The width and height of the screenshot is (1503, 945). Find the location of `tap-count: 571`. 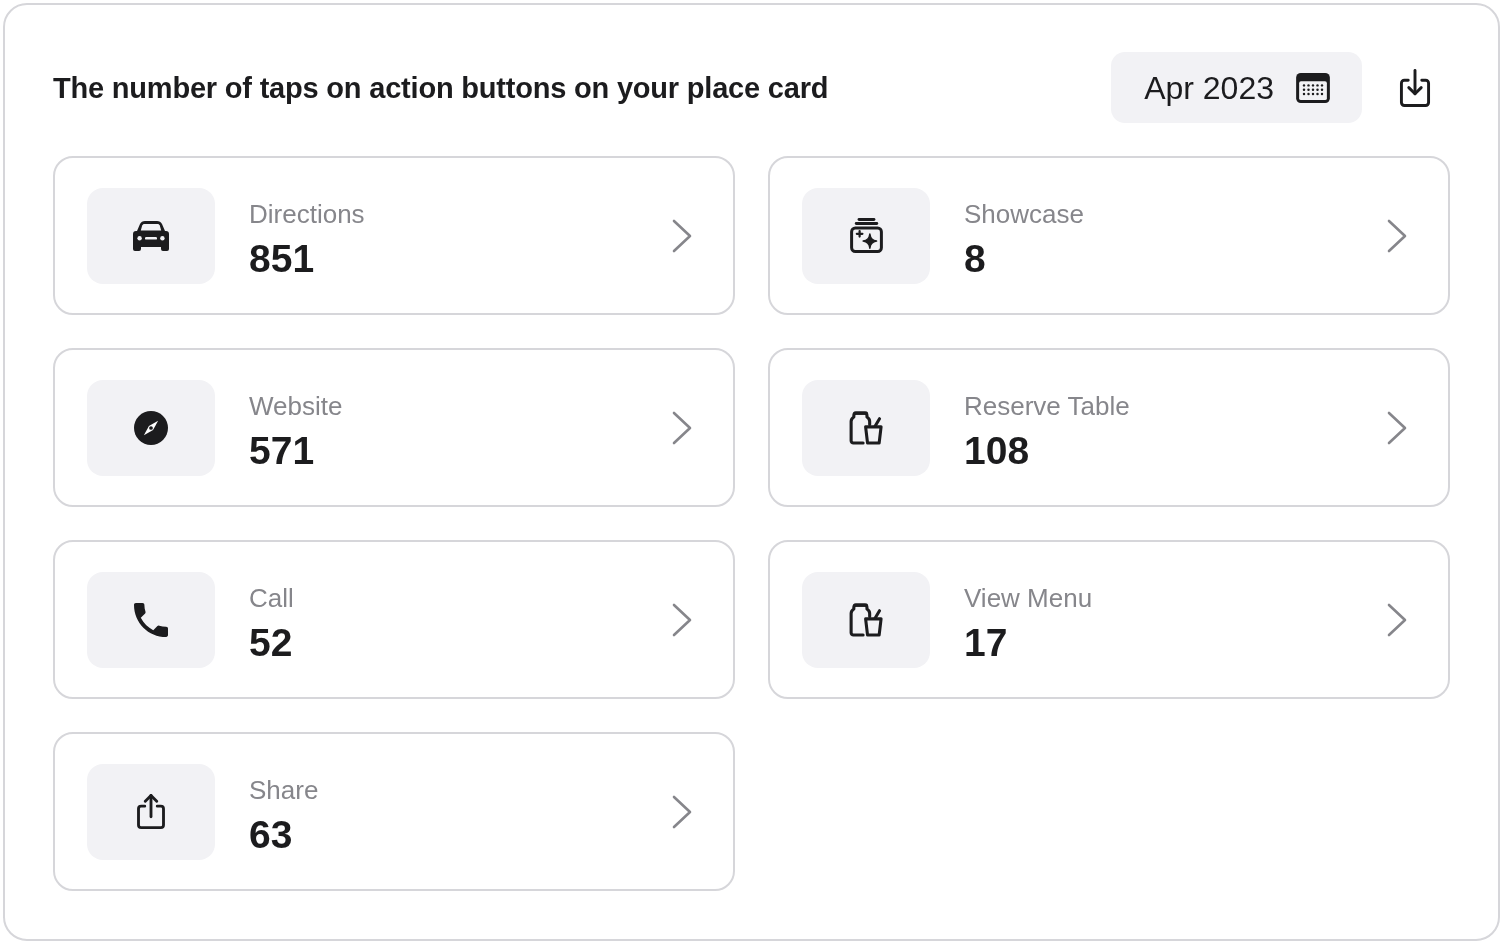

tap-count: 571 is located at coordinates (282, 450).